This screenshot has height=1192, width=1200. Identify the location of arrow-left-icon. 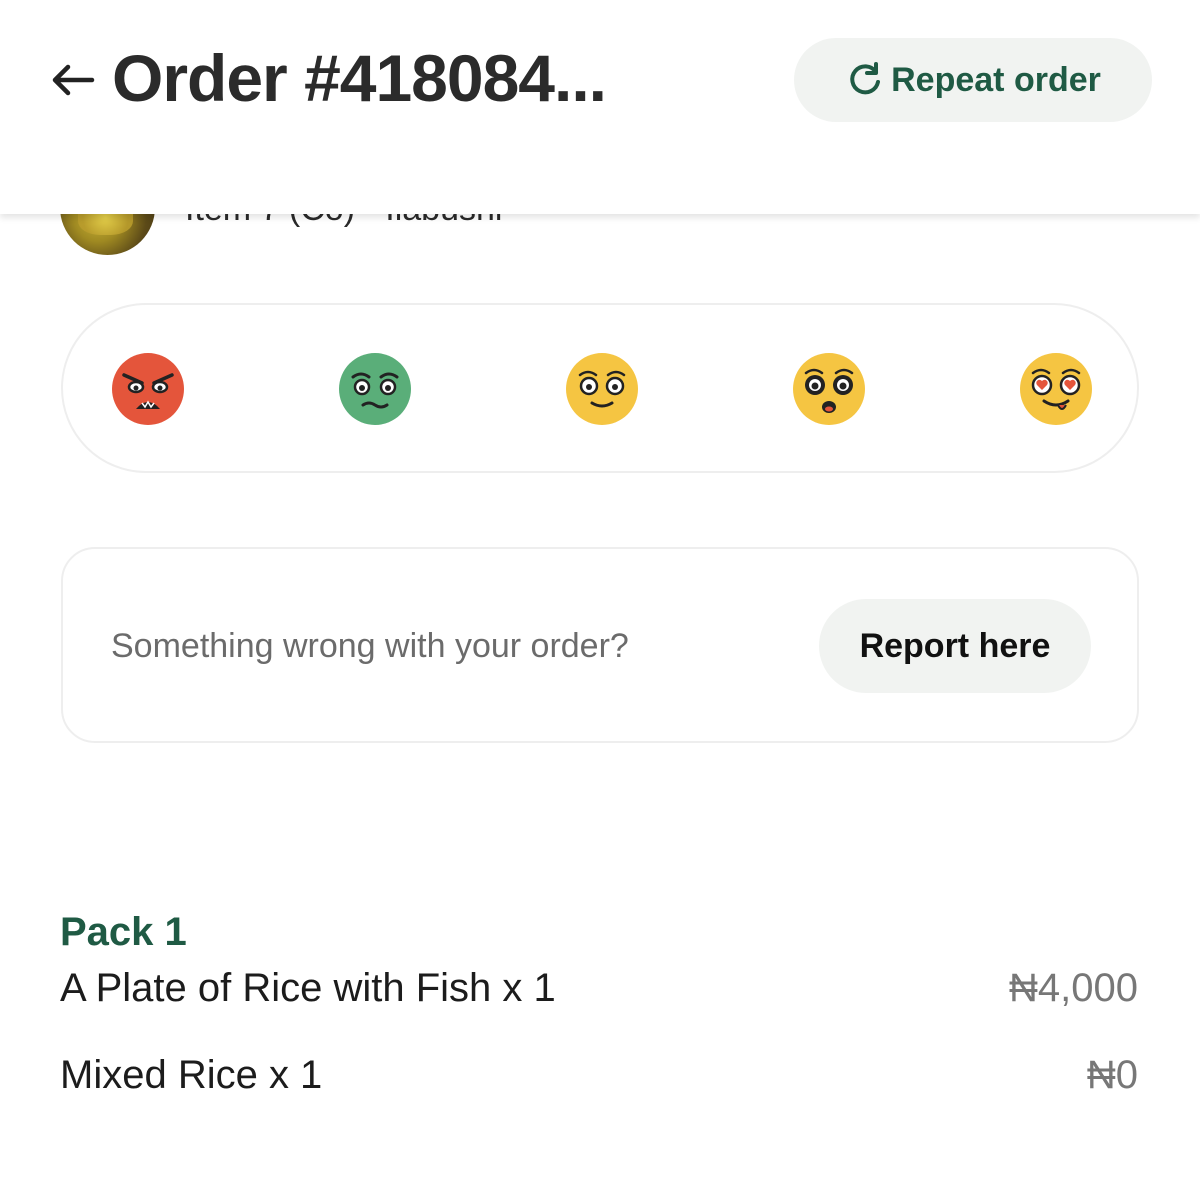
(73, 80).